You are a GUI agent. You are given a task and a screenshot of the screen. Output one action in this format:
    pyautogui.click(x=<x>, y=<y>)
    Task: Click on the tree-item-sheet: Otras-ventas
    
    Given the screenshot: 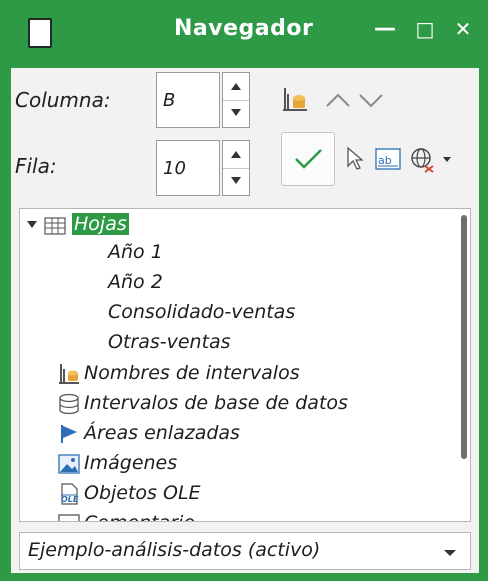 What is the action you would take?
    pyautogui.click(x=169, y=346)
    